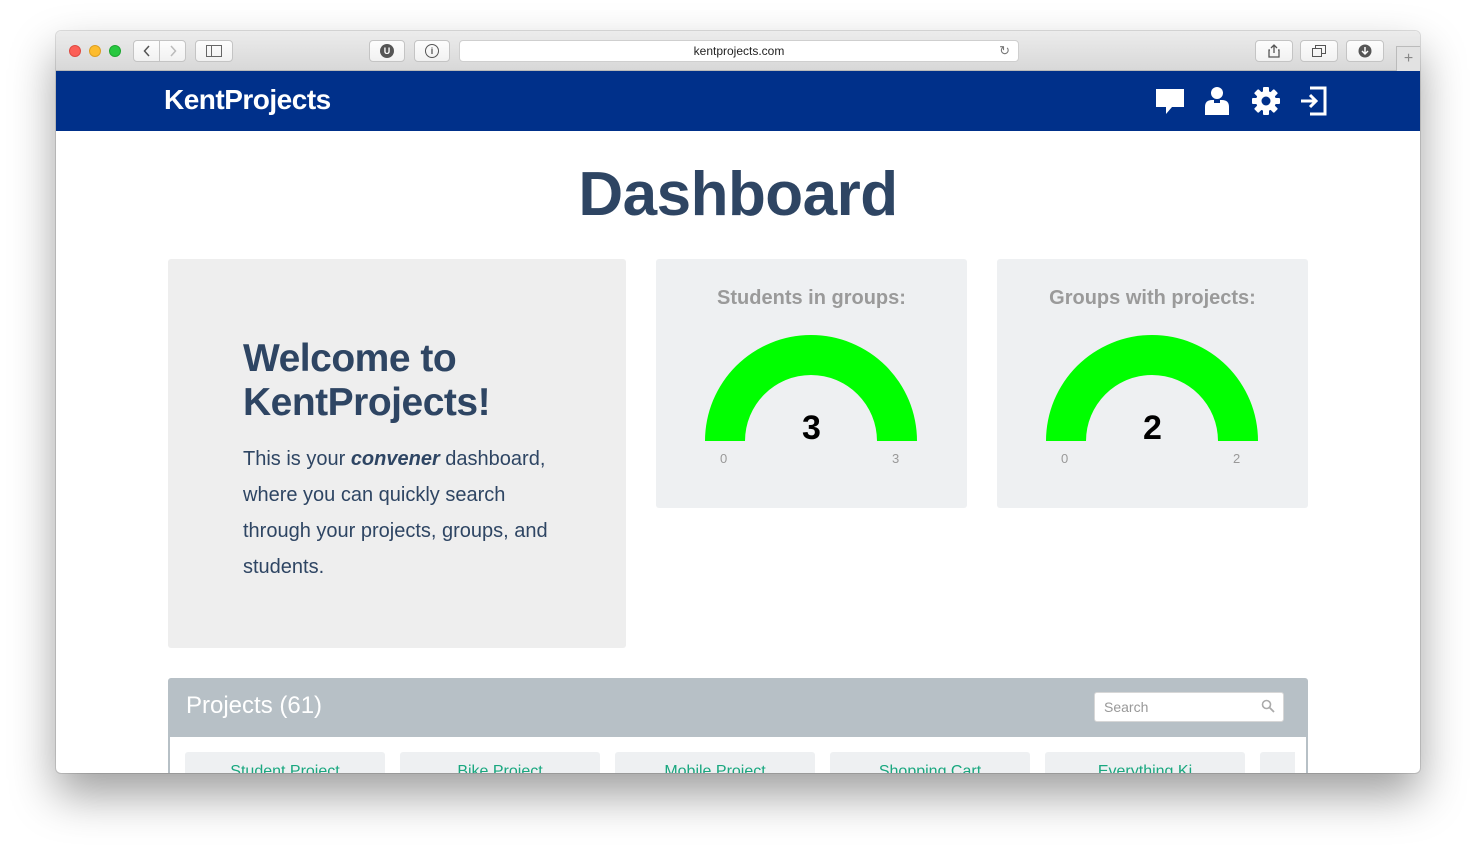 This screenshot has height=853, width=1476. I want to click on students-in-groups-card: Students in groups: 3 0 3, so click(811, 383).